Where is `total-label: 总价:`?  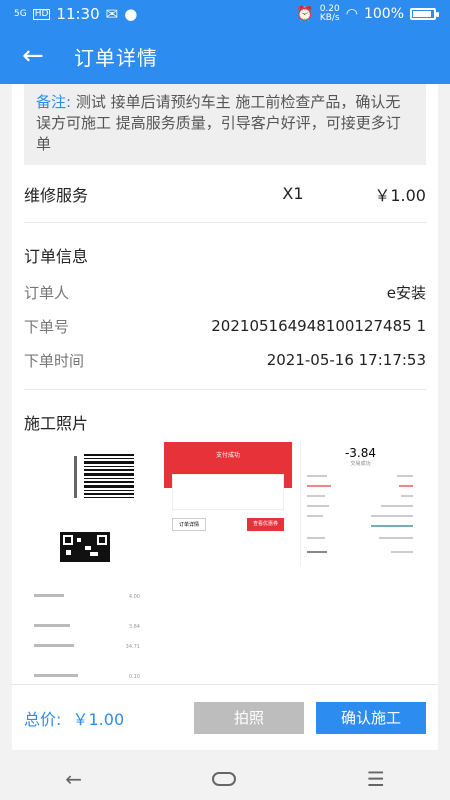 total-label: 总价: is located at coordinates (43, 719).